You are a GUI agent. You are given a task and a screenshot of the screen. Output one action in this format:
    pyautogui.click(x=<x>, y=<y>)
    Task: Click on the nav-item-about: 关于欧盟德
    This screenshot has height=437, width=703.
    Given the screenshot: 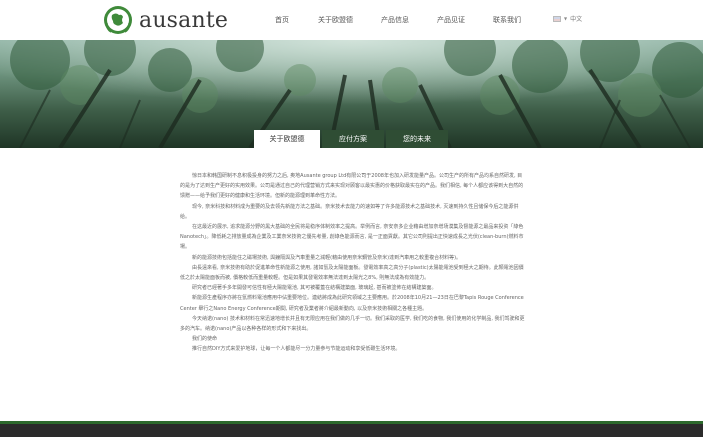 What is the action you would take?
    pyautogui.click(x=335, y=20)
    